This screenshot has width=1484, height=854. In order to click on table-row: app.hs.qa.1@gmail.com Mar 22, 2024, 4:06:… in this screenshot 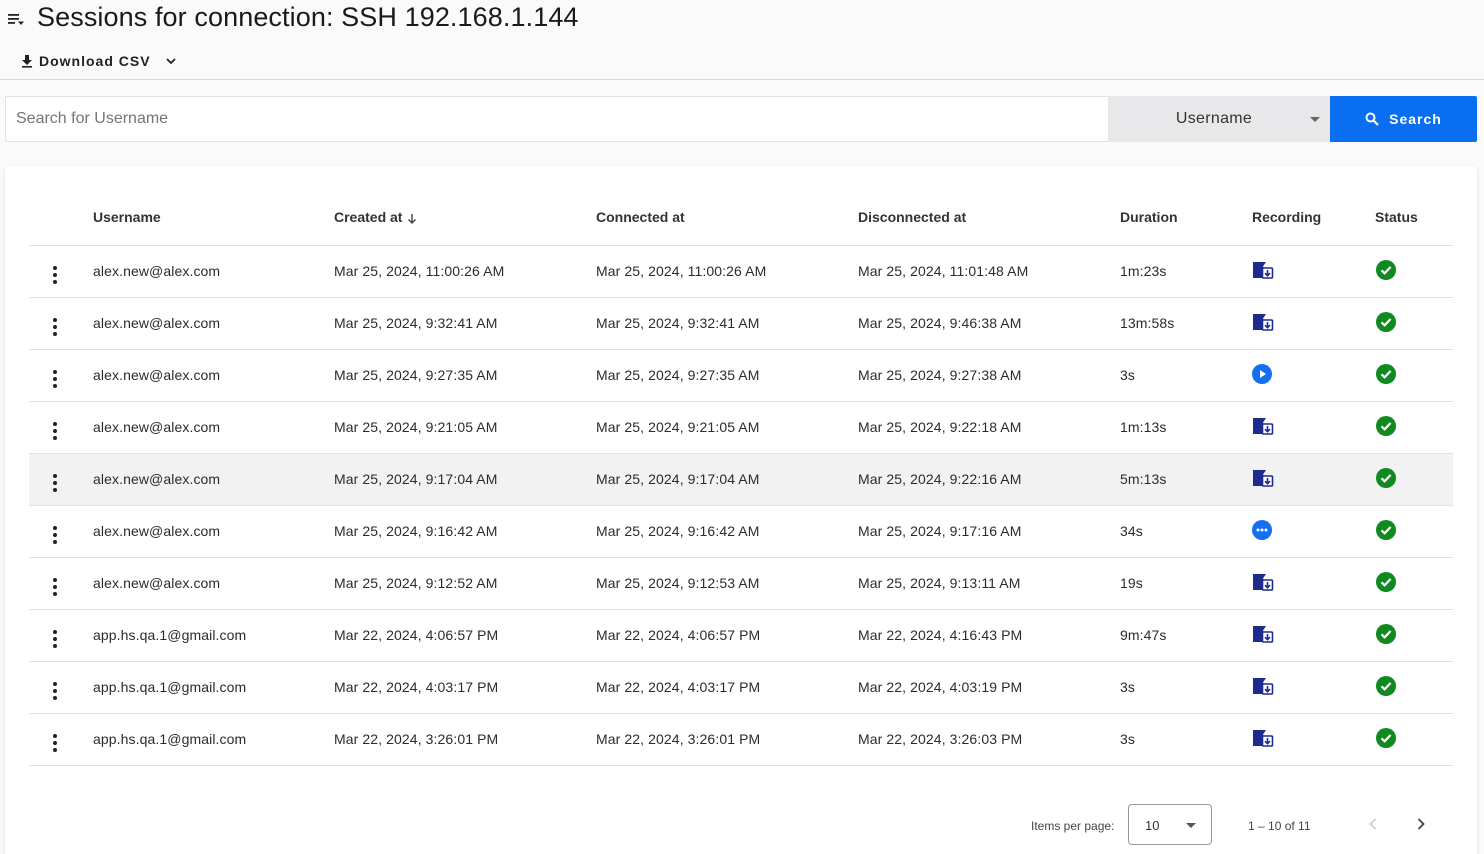, I will do `click(741, 635)`.